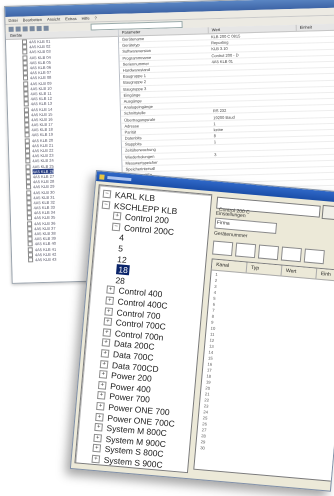 The width and height of the screenshot is (334, 496). I want to click on tree-node-label: Control 200C, so click(149, 229).